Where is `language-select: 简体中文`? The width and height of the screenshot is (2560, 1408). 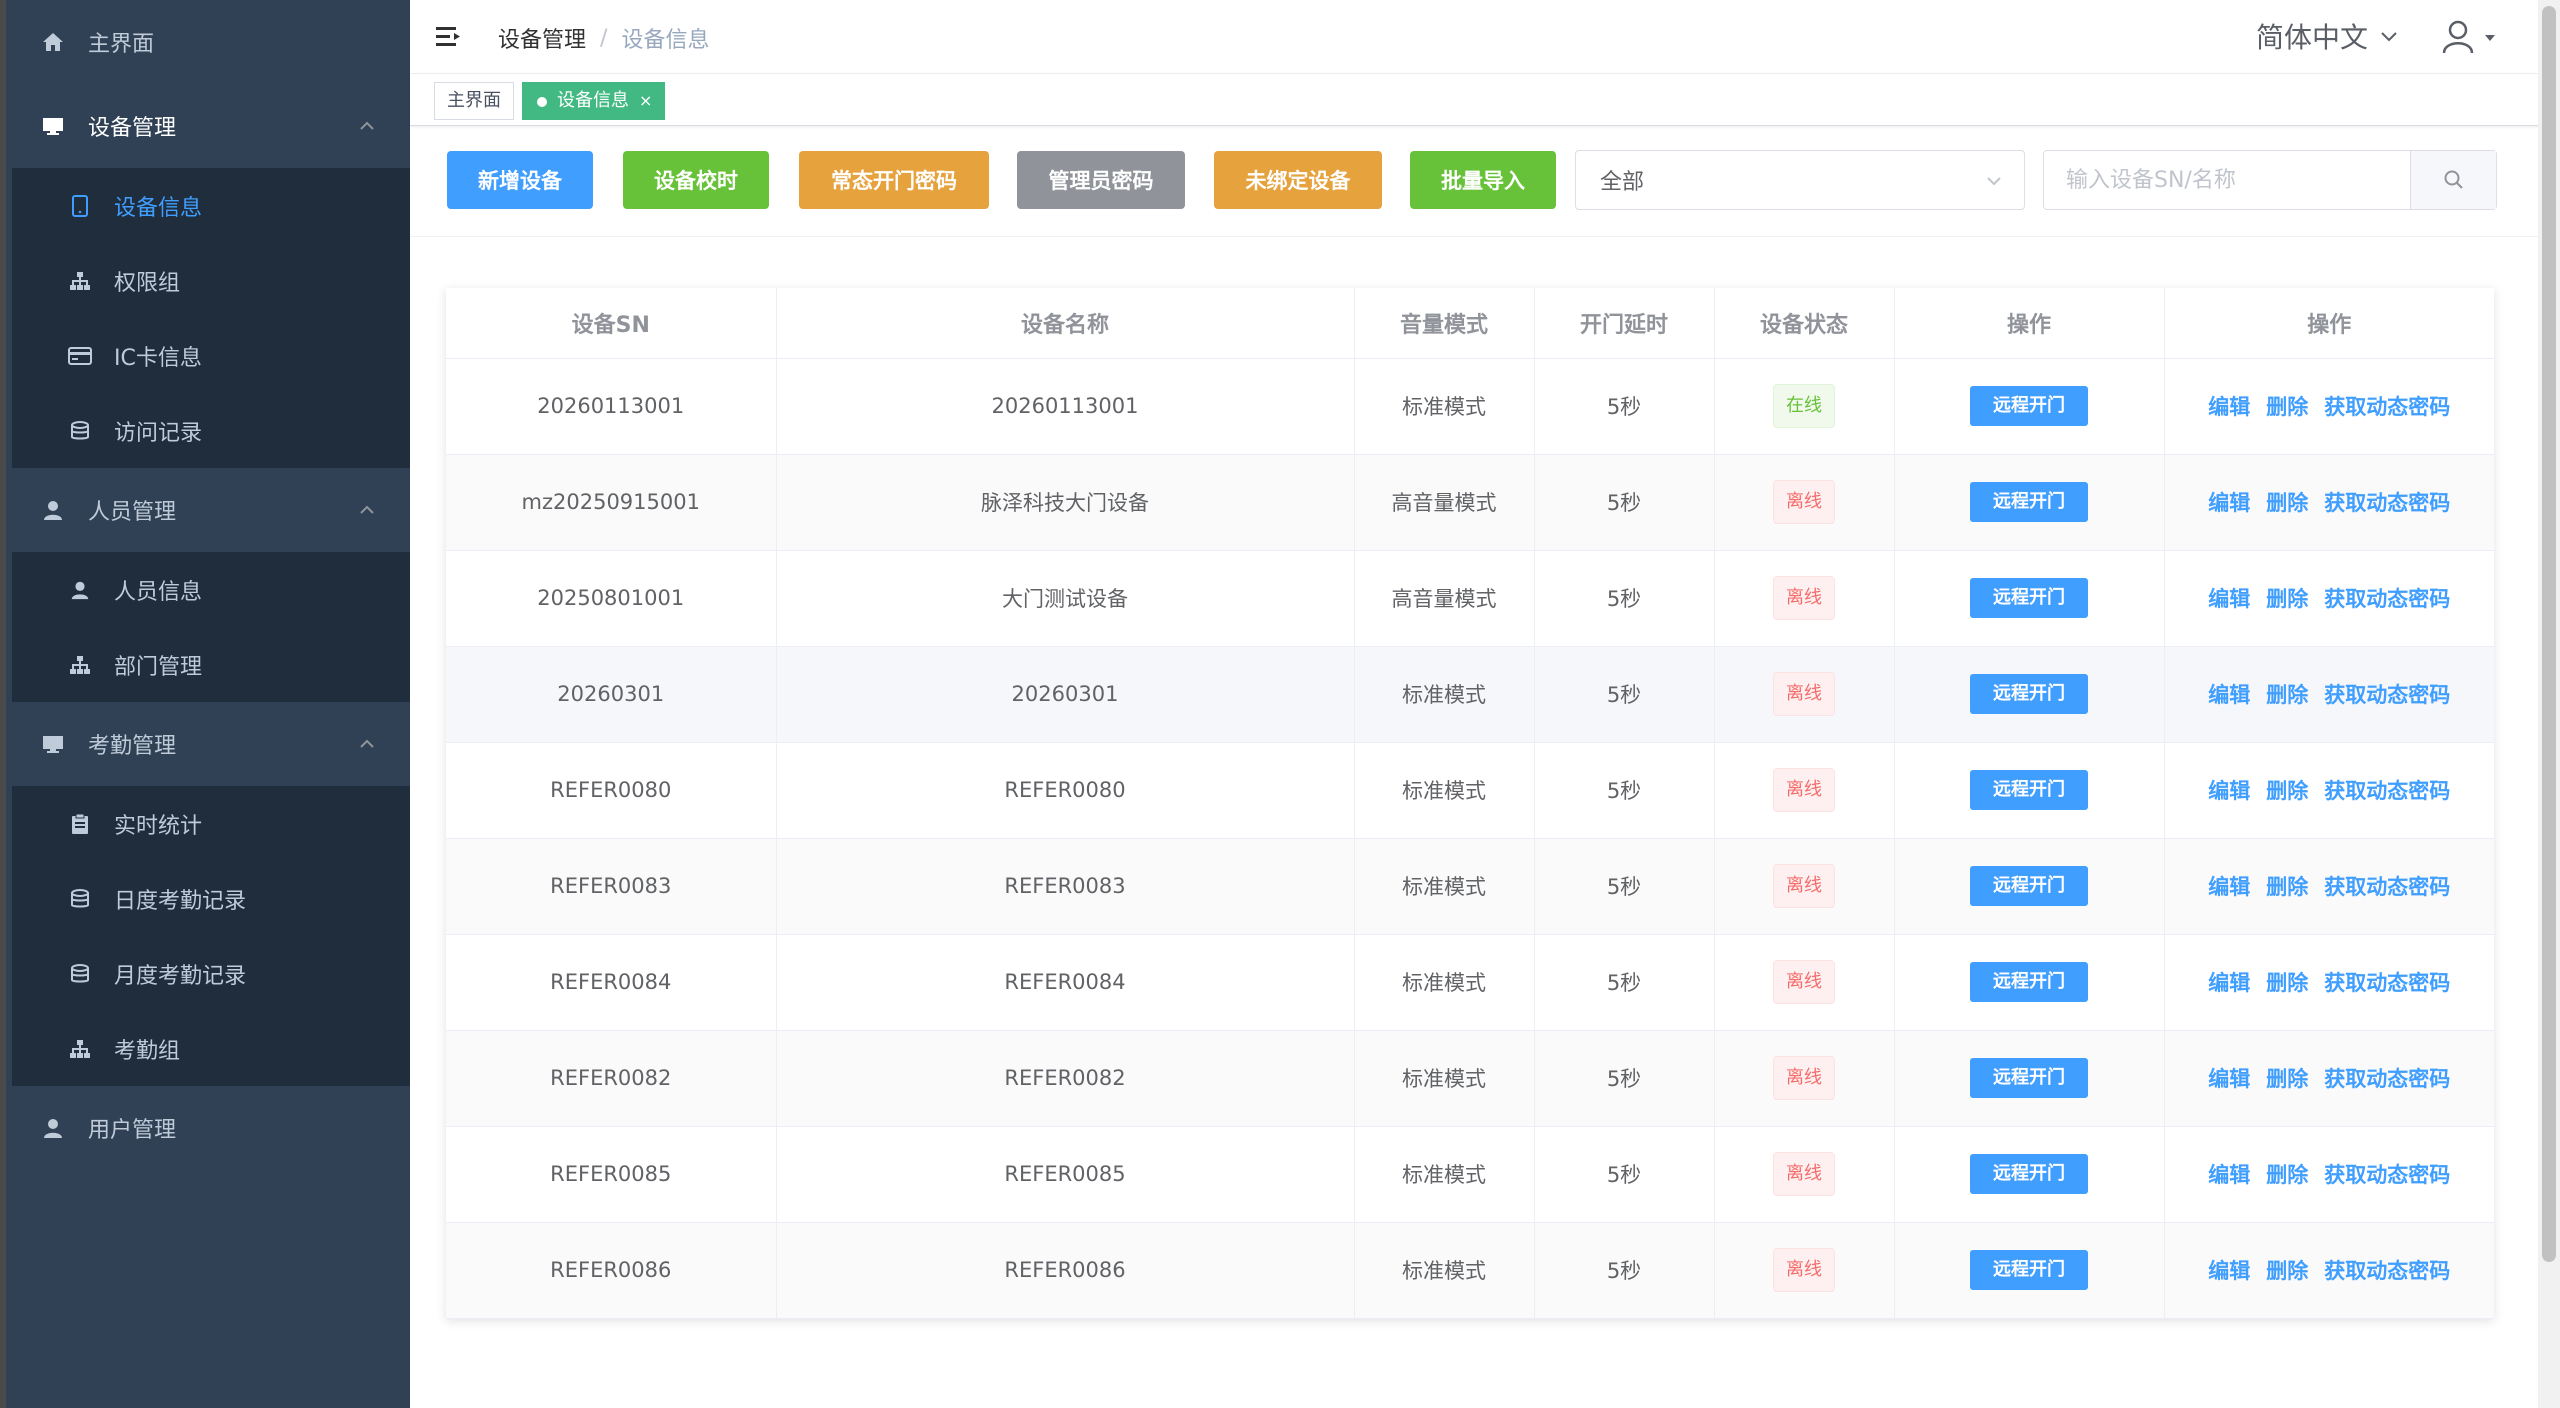
language-select: 简体中文 is located at coordinates (2328, 36).